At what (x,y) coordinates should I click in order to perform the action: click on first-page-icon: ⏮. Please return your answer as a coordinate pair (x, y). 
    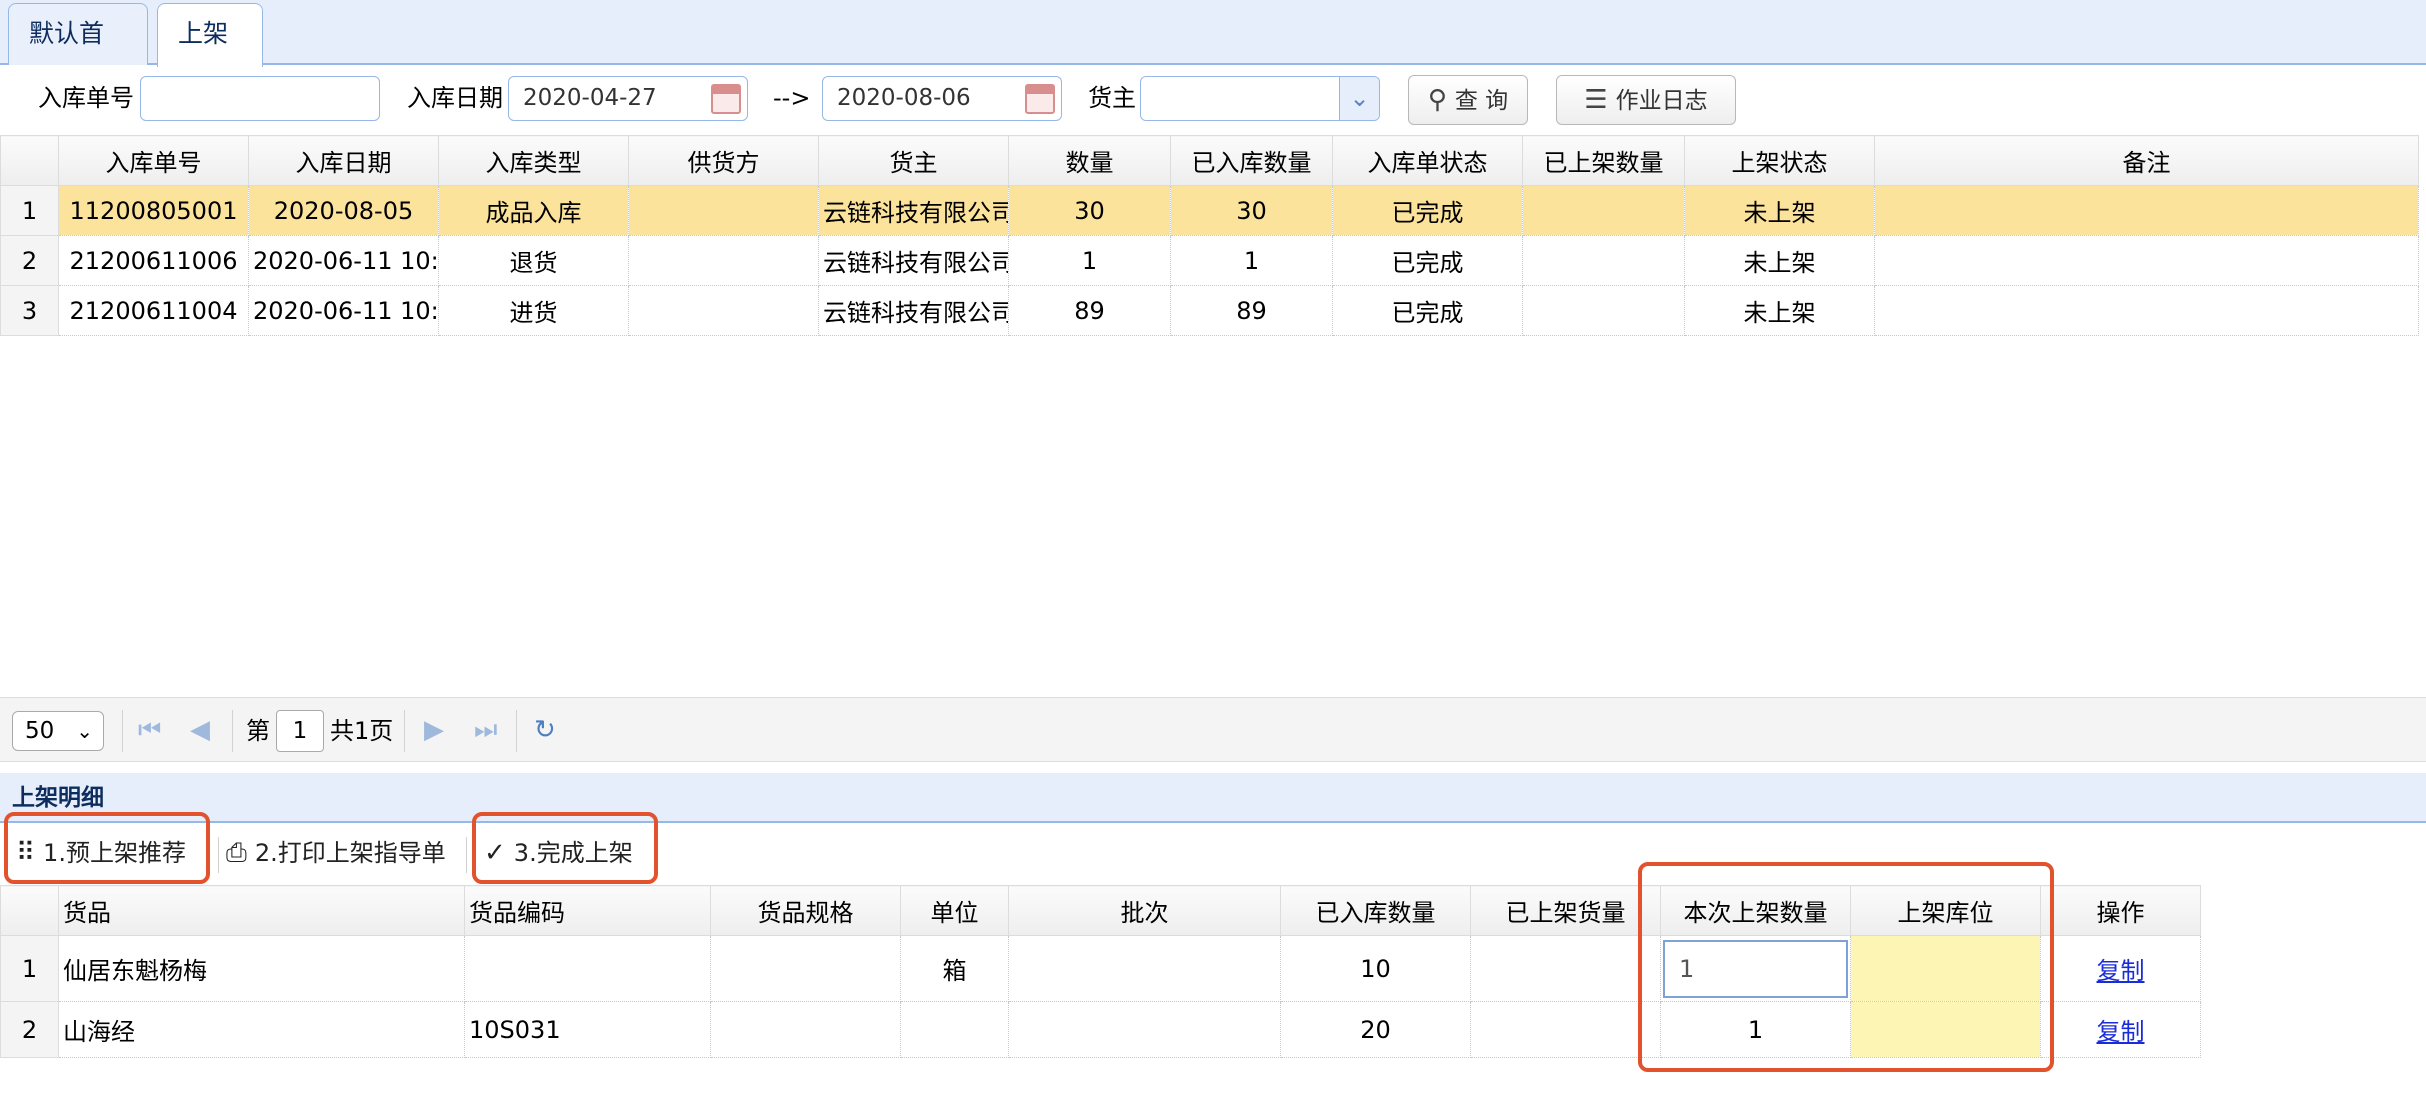
    Looking at the image, I should click on (149, 730).